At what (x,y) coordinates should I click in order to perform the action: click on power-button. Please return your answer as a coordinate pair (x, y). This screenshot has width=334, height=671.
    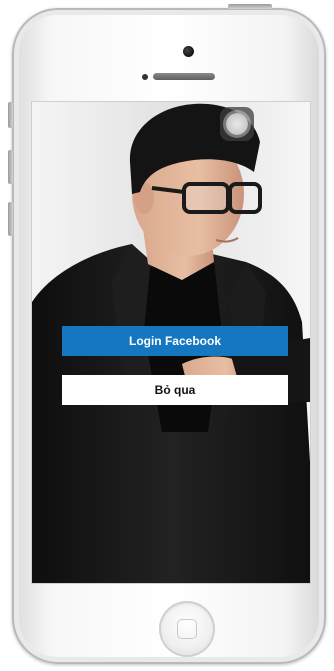
    Looking at the image, I should click on (250, 6).